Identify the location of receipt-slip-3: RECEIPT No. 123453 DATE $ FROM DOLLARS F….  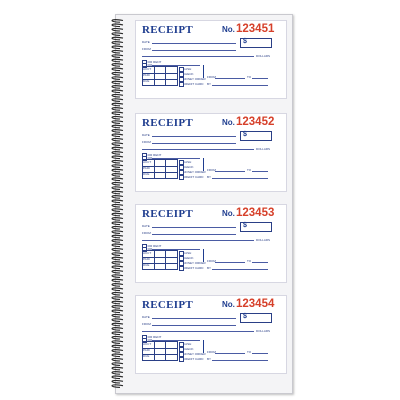
(211, 243).